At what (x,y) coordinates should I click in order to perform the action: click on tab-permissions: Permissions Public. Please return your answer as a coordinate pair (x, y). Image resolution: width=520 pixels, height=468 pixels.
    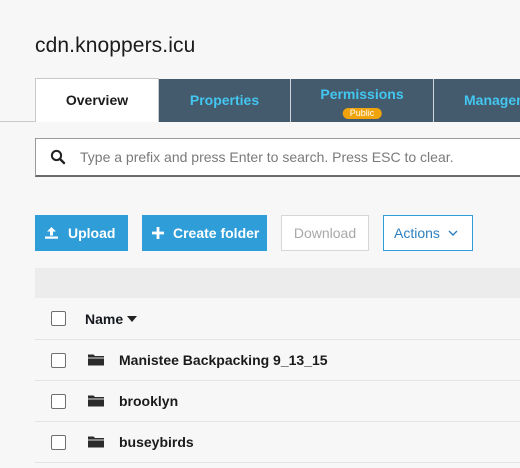
    Looking at the image, I should click on (362, 100).